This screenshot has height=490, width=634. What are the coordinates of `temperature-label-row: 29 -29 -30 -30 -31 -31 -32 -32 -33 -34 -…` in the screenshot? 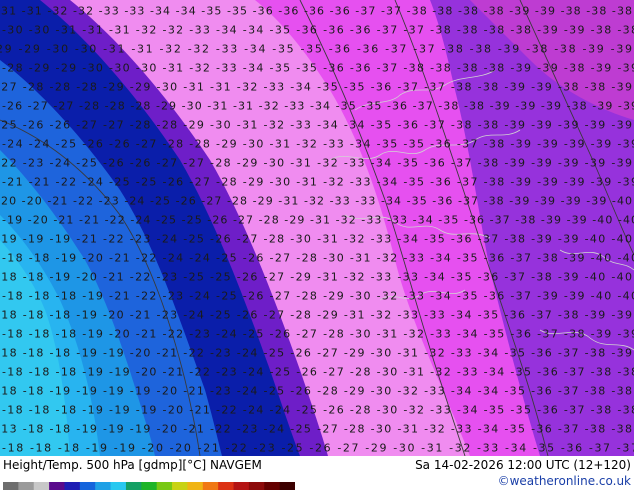 It's located at (316, 48).